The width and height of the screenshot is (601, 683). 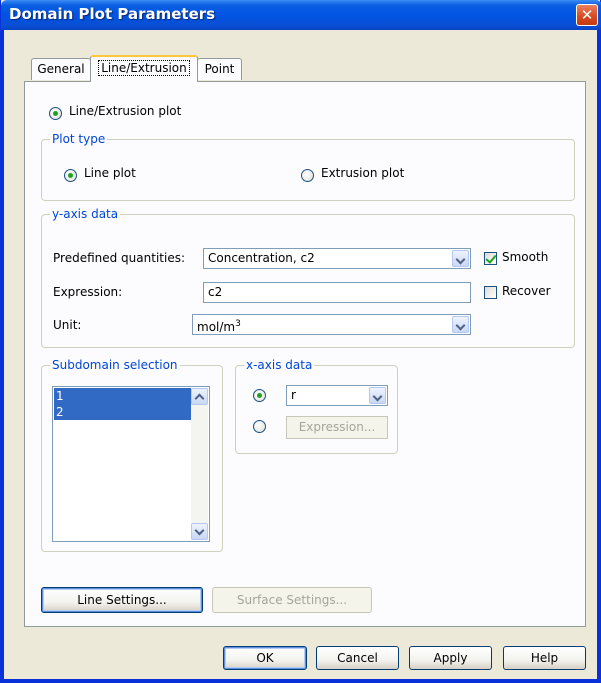 I want to click on subdomain-list: 1 2, so click(x=131, y=464).